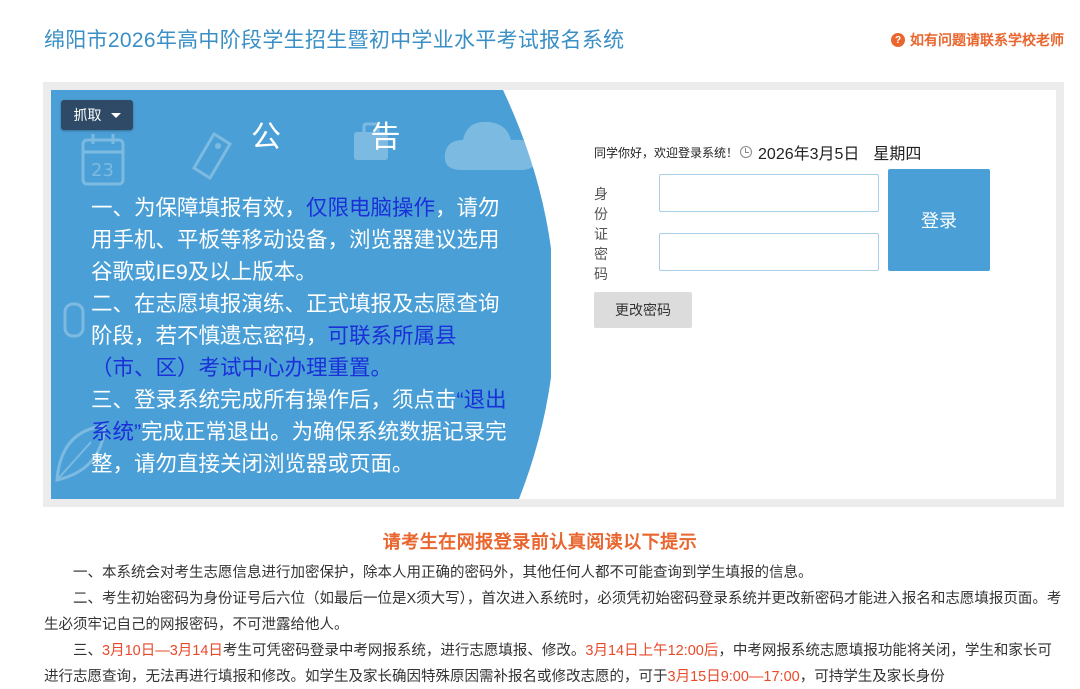 This screenshot has width=1080, height=689. What do you see at coordinates (643, 310) in the screenshot?
I see `change-password-button: 更改密码` at bounding box center [643, 310].